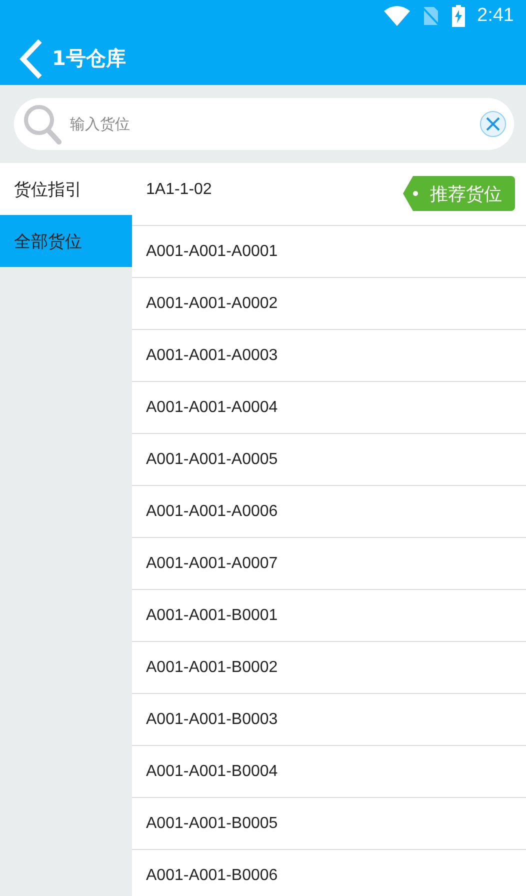 This screenshot has width=526, height=896. What do you see at coordinates (89, 58) in the screenshot?
I see `page-title: 1号仓库` at bounding box center [89, 58].